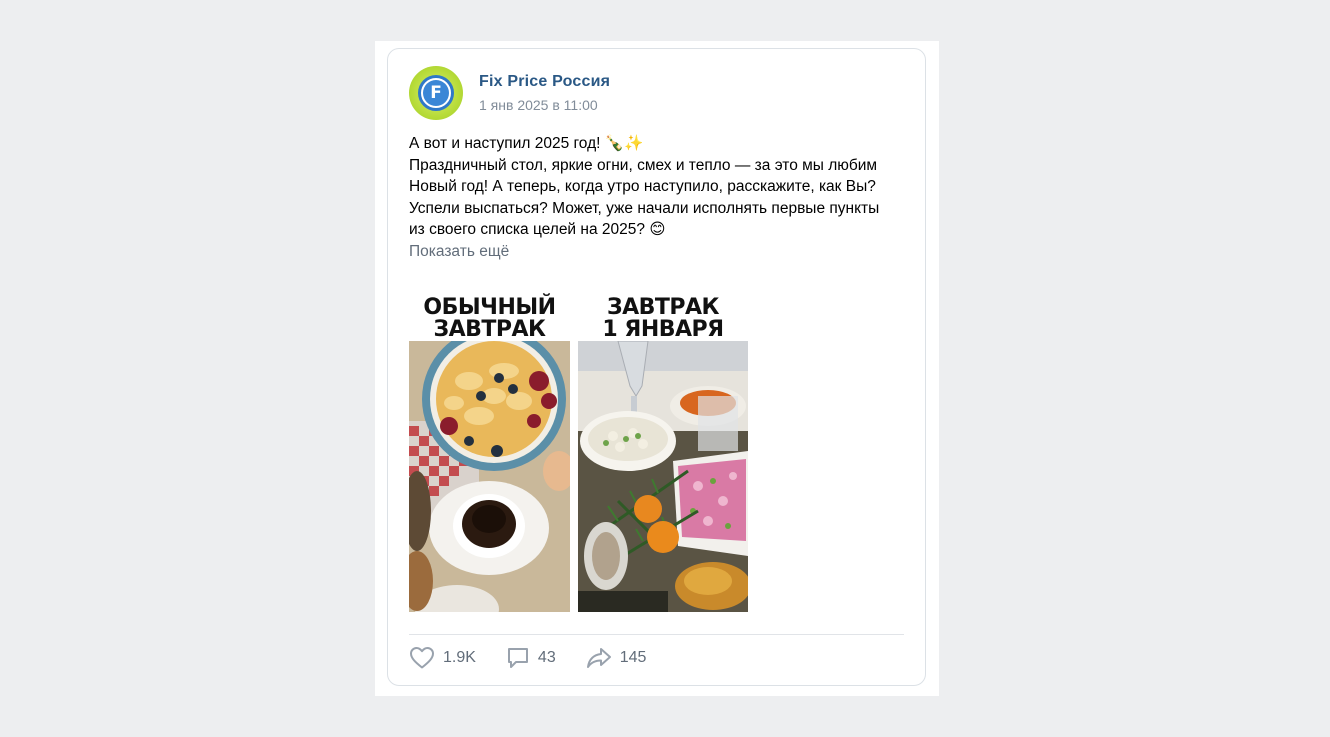 This screenshot has height=737, width=1330. What do you see at coordinates (663, 476) in the screenshot?
I see `festive-table-photo` at bounding box center [663, 476].